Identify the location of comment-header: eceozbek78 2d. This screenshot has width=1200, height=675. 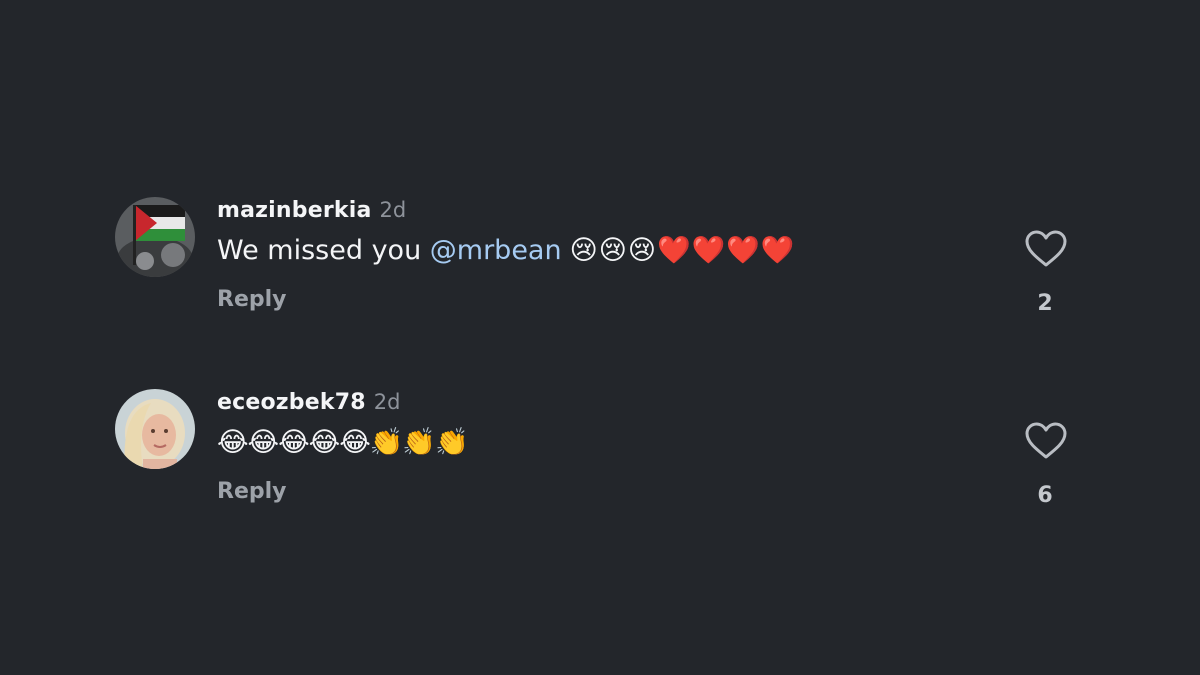
(308, 402).